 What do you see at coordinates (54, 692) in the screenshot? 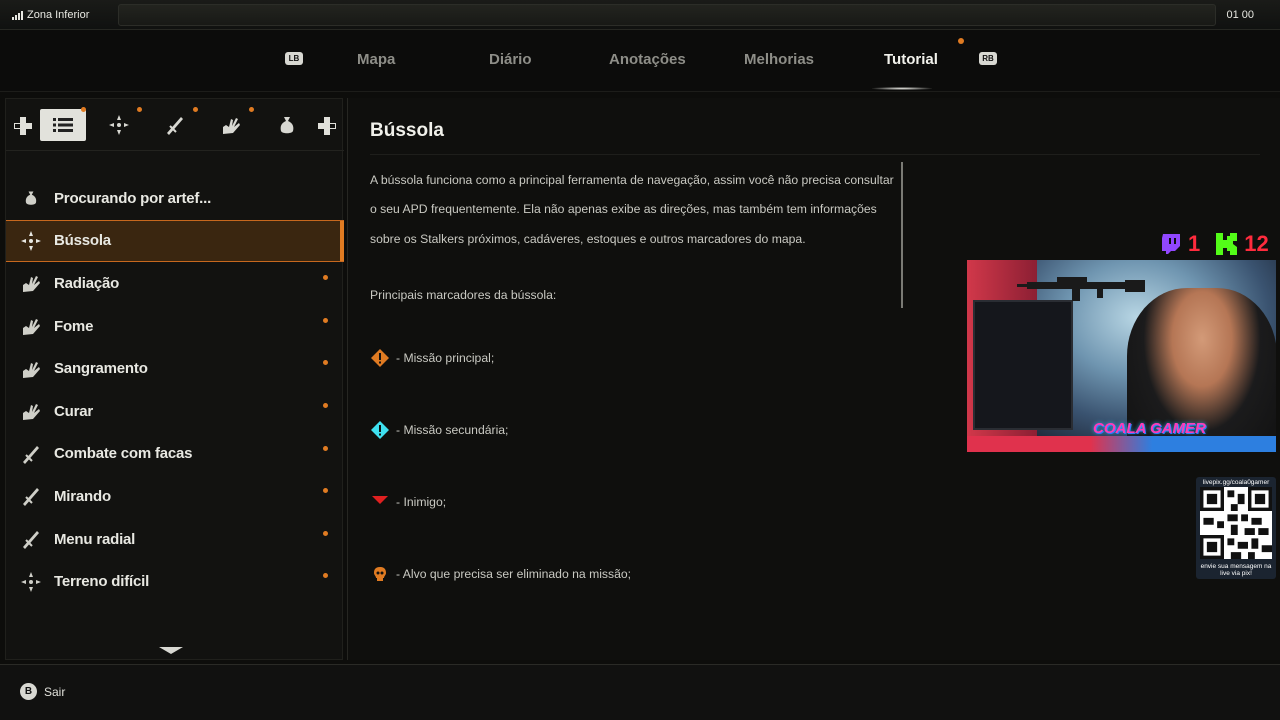
I see `exit-label: Sair` at bounding box center [54, 692].